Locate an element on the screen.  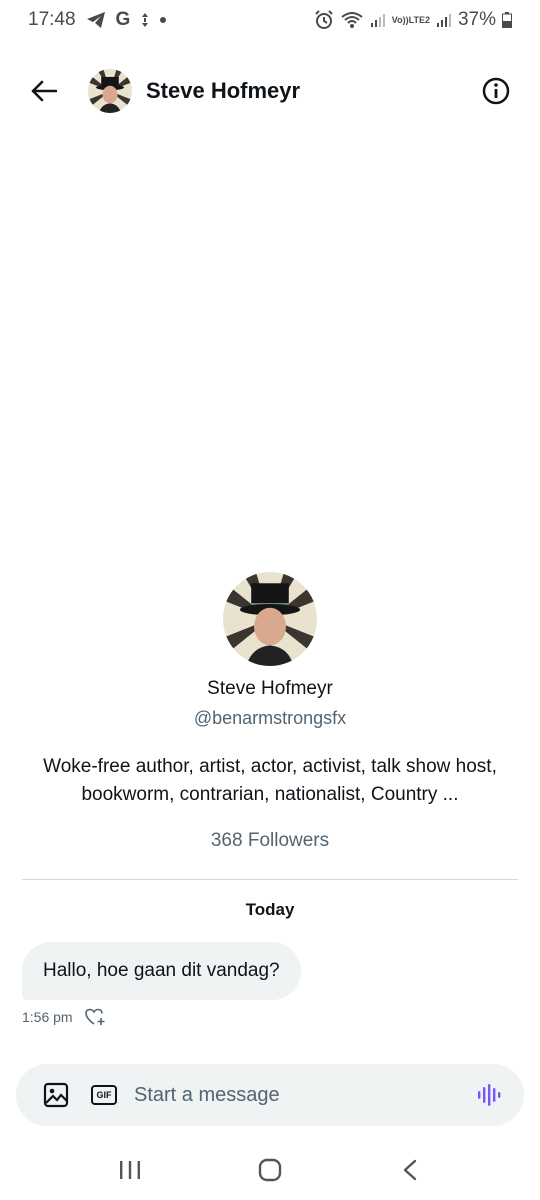
telegram-icon is located at coordinates (96, 20).